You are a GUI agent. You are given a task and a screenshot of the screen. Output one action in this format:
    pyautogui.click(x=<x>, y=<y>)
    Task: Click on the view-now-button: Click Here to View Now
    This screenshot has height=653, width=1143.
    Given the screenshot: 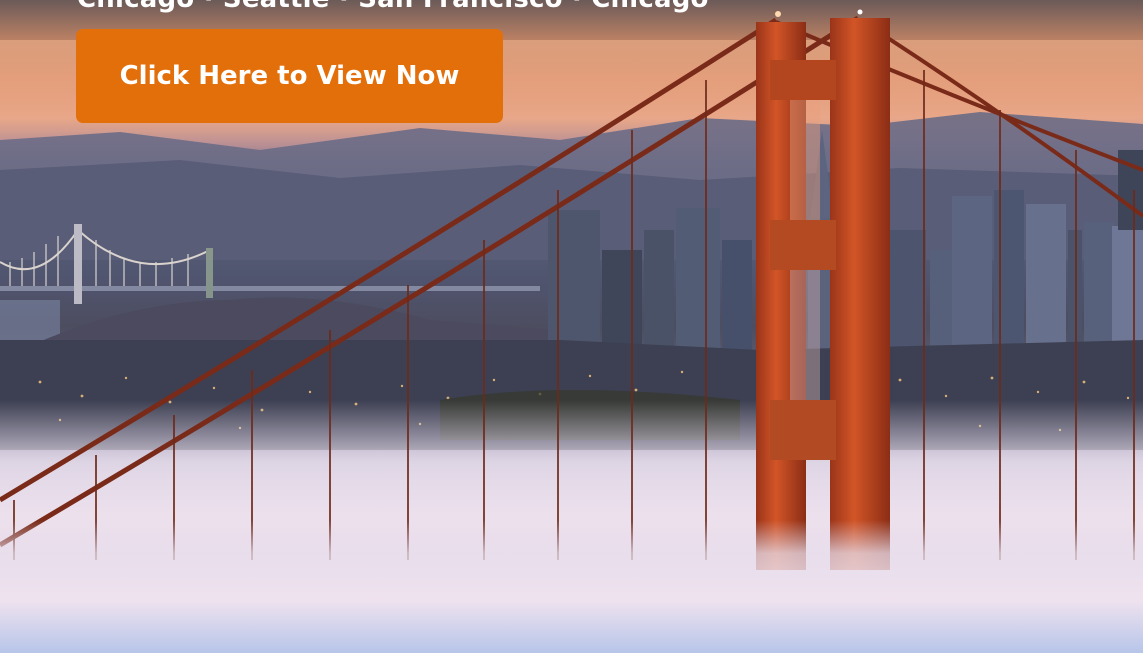 What is the action you would take?
    pyautogui.click(x=289, y=76)
    